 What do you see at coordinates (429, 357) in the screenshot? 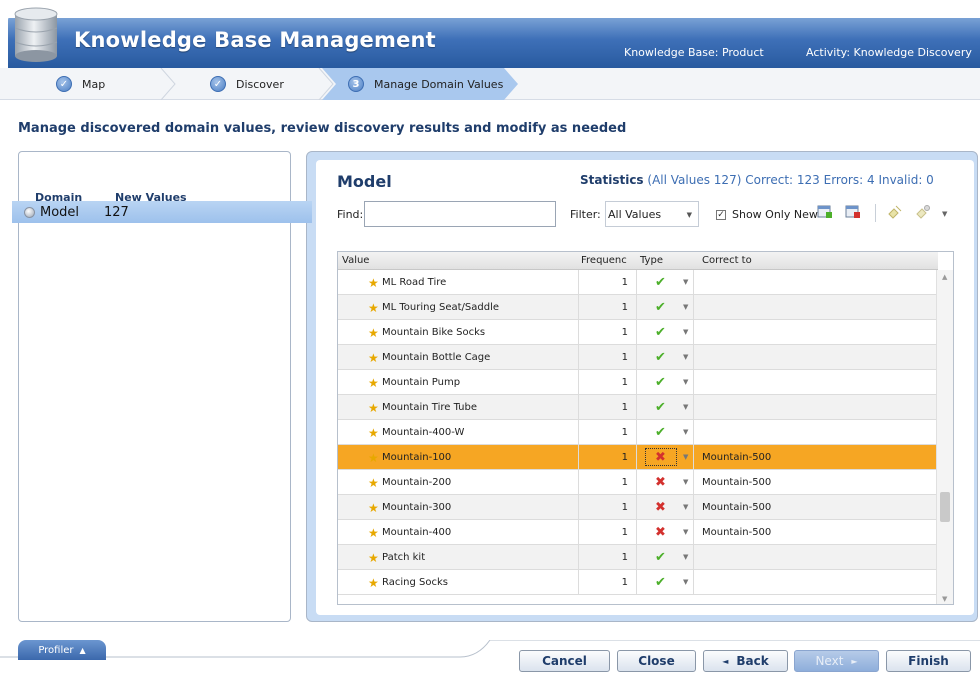
I see `value-cell: ★ Mountain Bottle Cage` at bounding box center [429, 357].